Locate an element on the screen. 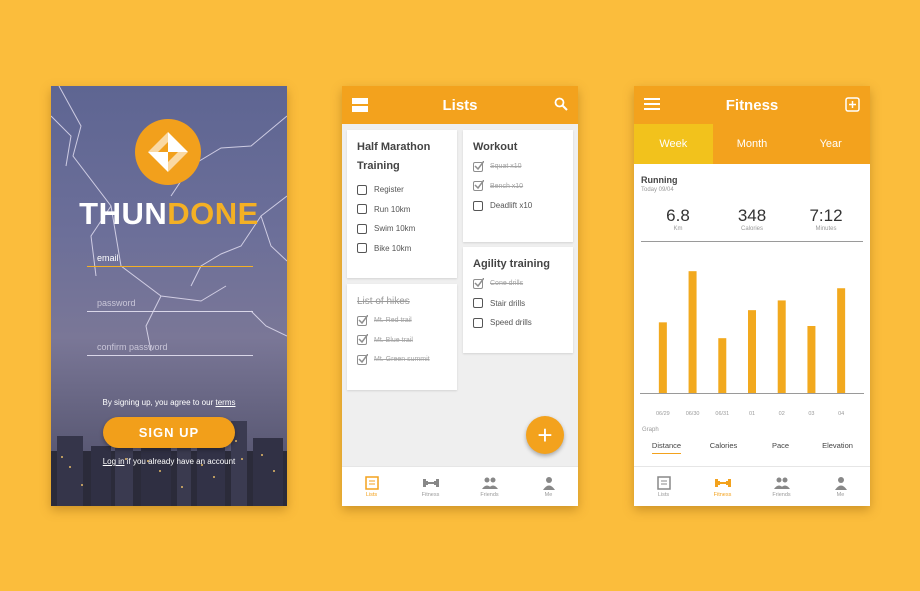 This screenshot has width=920, height=591. item-label: Run 10km is located at coordinates (392, 209).